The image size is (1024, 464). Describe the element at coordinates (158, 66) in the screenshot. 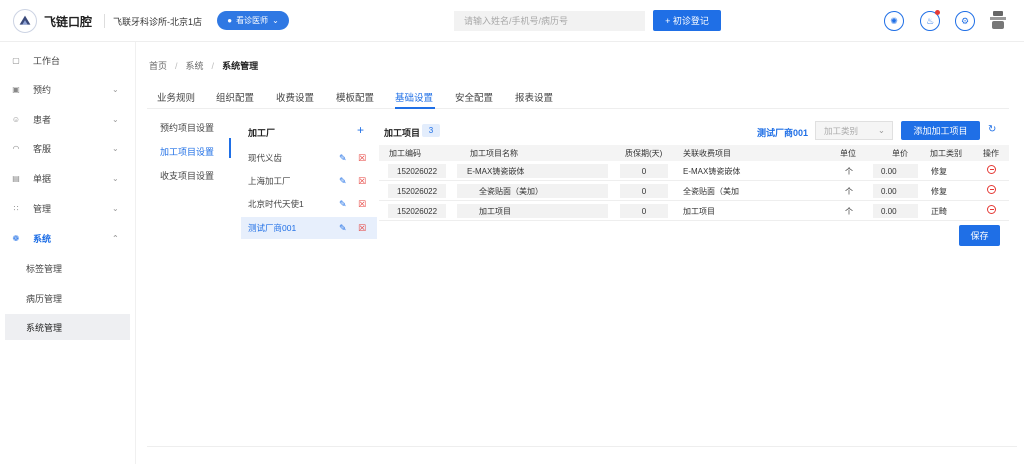

I see `breadcrumb-home: 首页` at that location.